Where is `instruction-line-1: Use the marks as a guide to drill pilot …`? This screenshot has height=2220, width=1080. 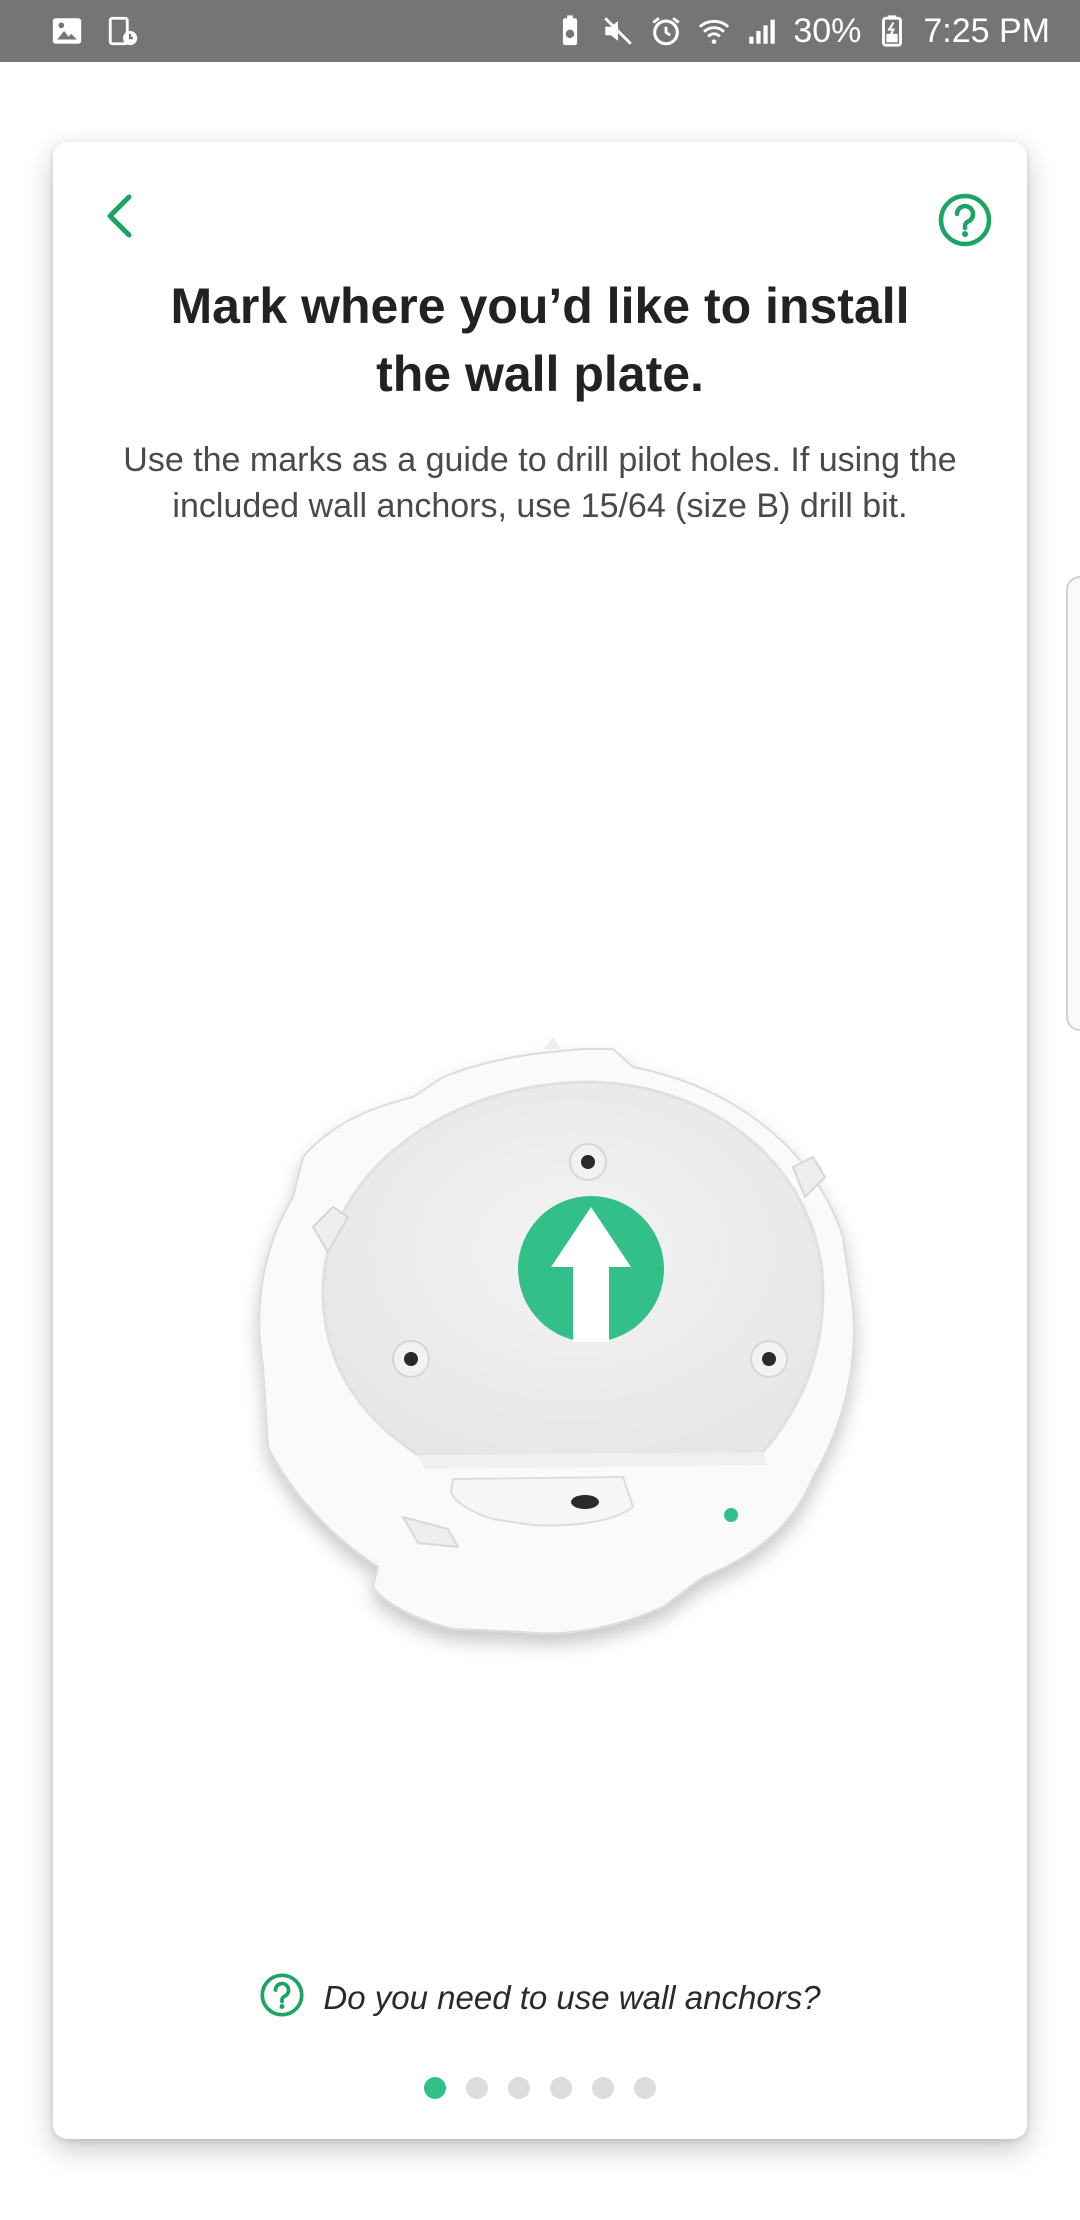 instruction-line-1: Use the marks as a guide to drill pilot … is located at coordinates (540, 460).